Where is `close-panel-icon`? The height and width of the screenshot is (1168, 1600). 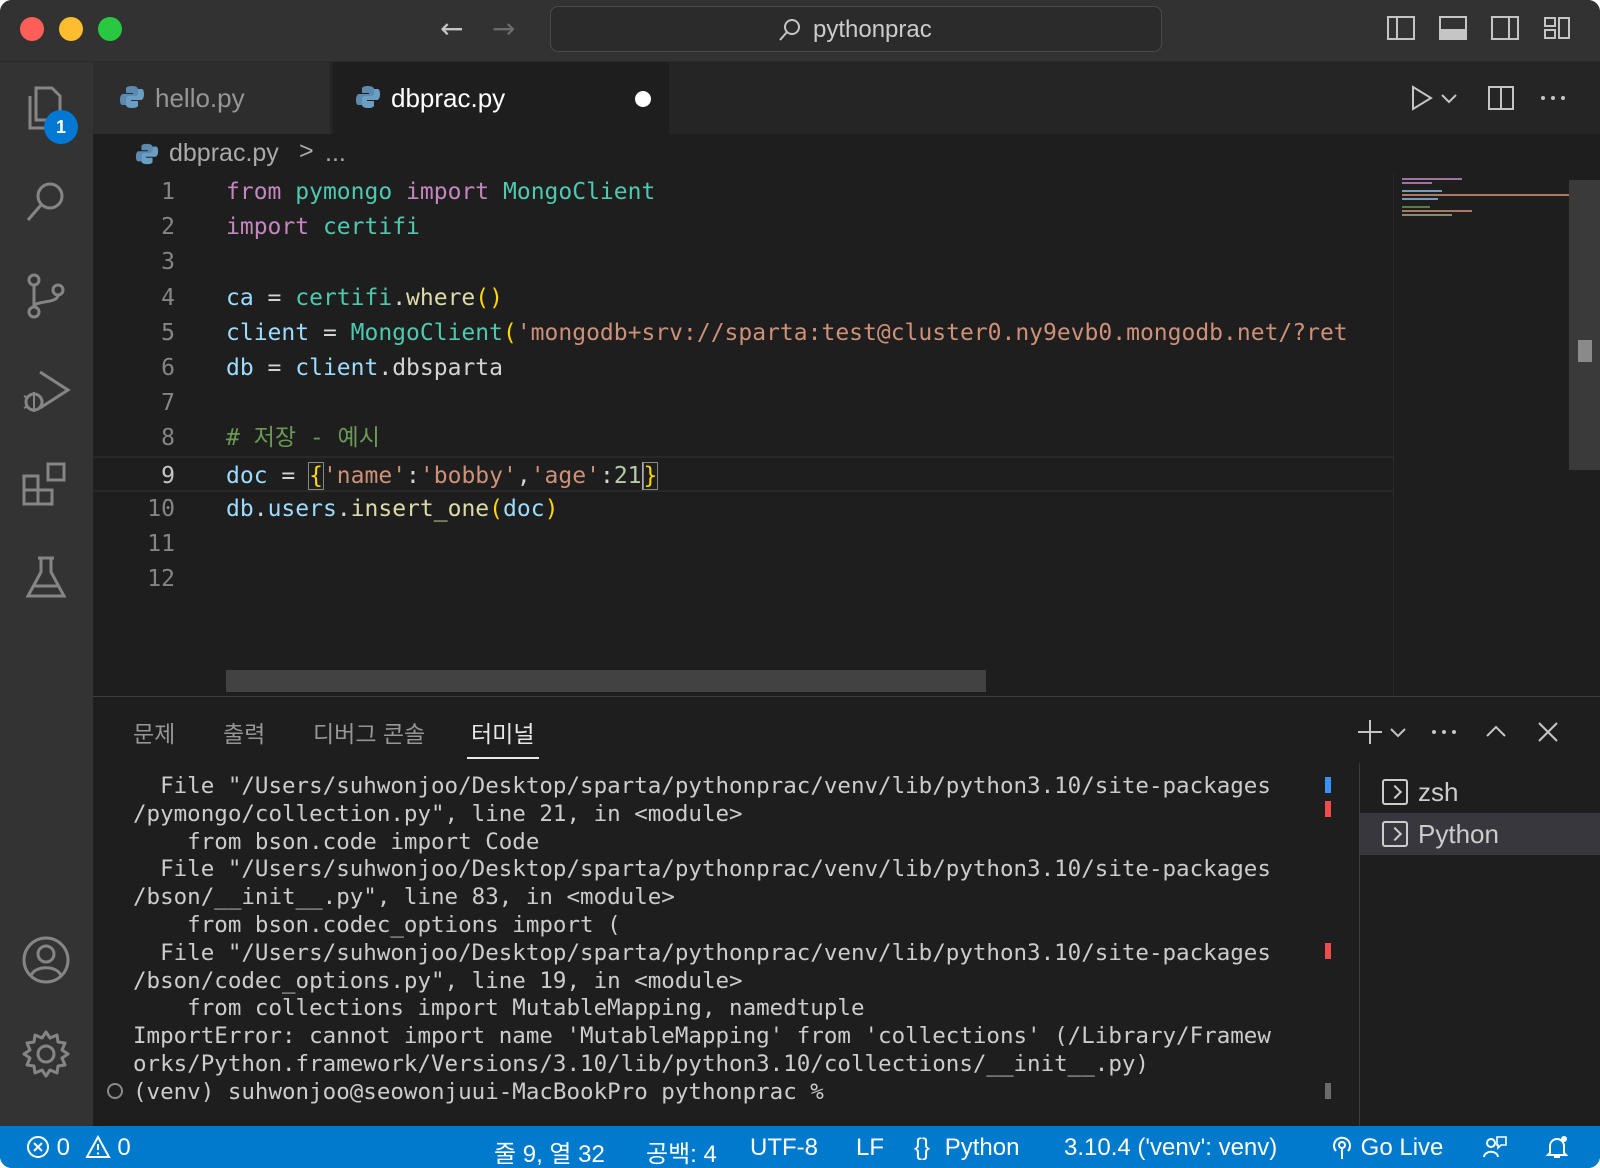 close-panel-icon is located at coordinates (1548, 732).